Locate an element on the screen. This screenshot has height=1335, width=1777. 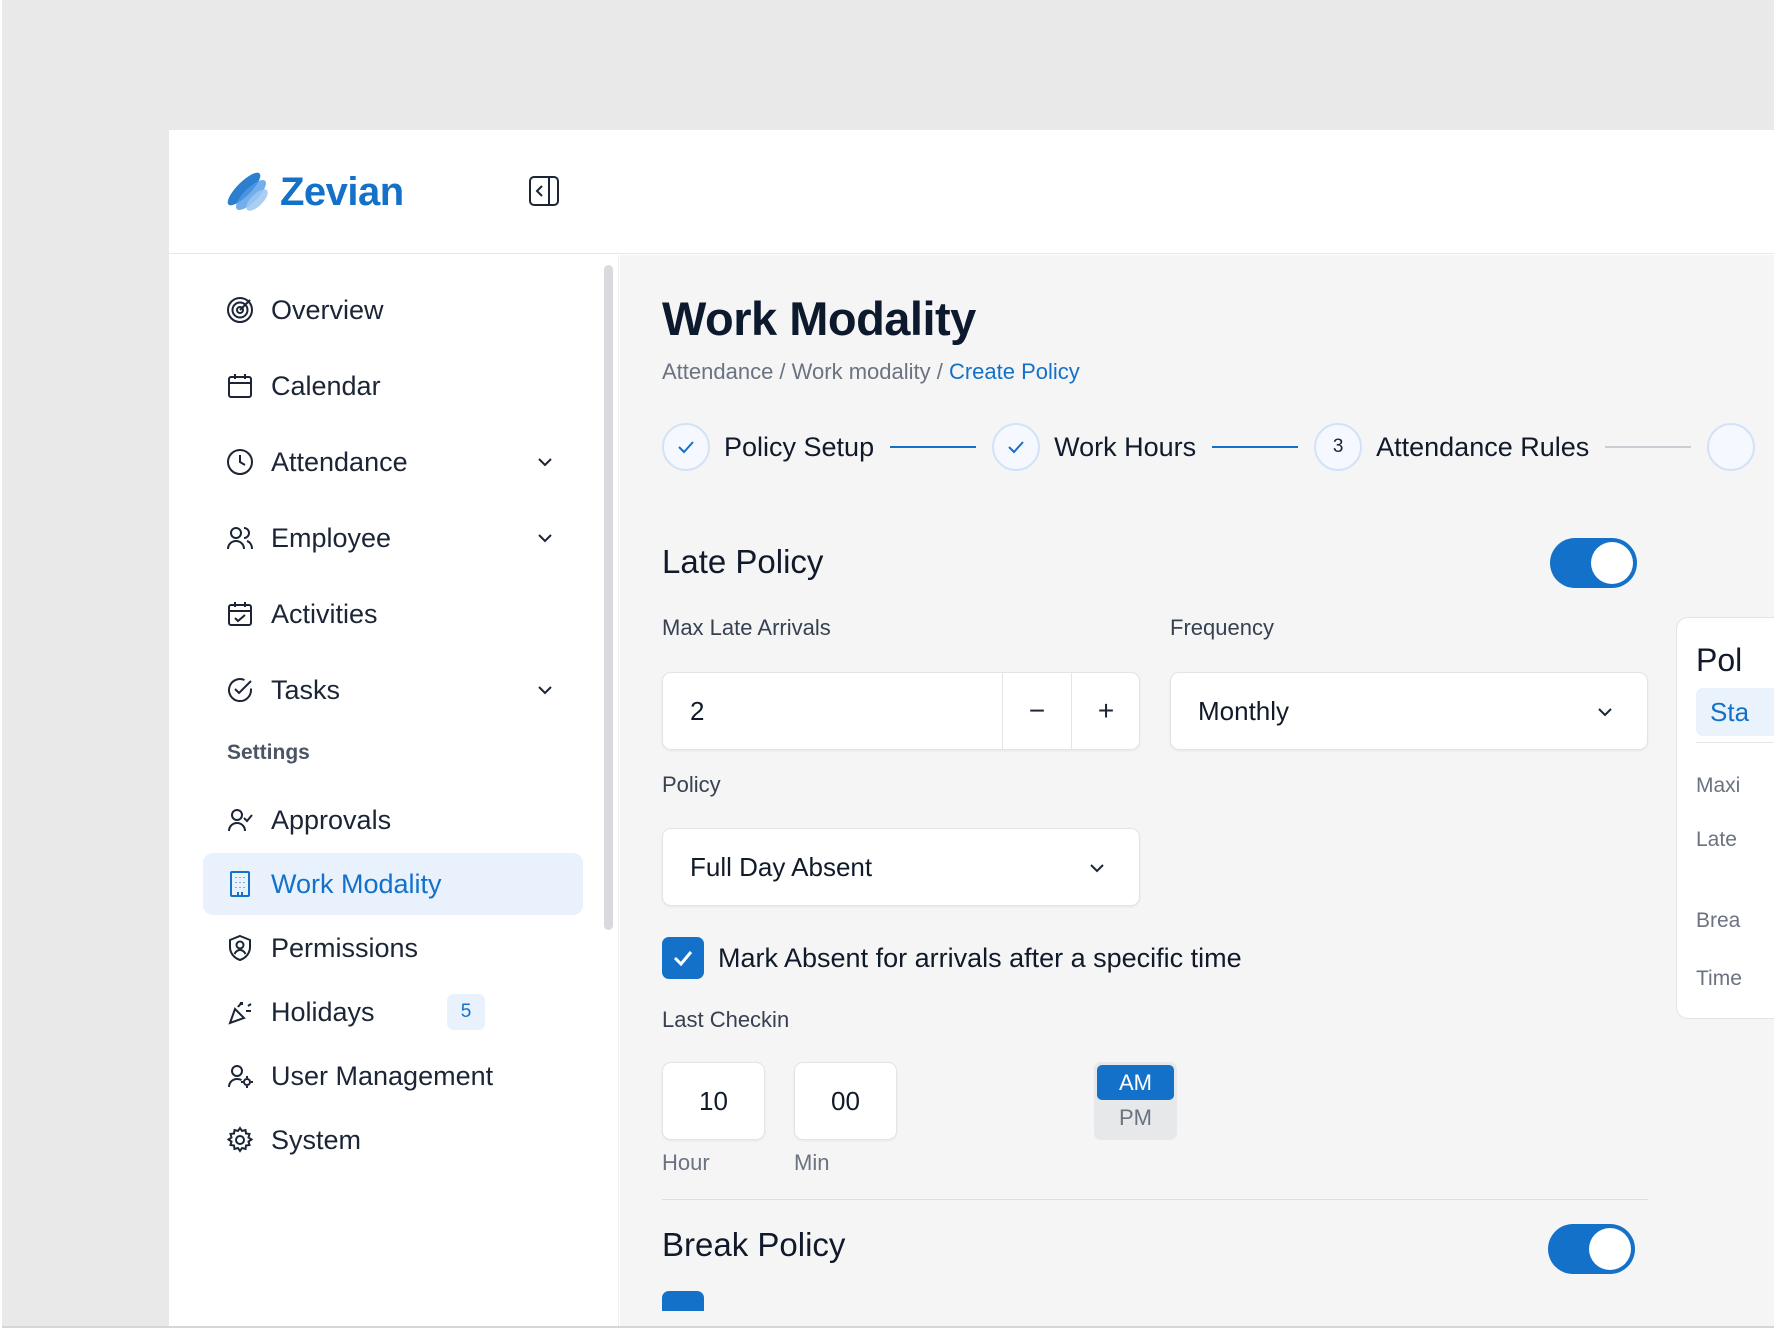
summary-card-title: Pol is located at coordinates (1719, 660).